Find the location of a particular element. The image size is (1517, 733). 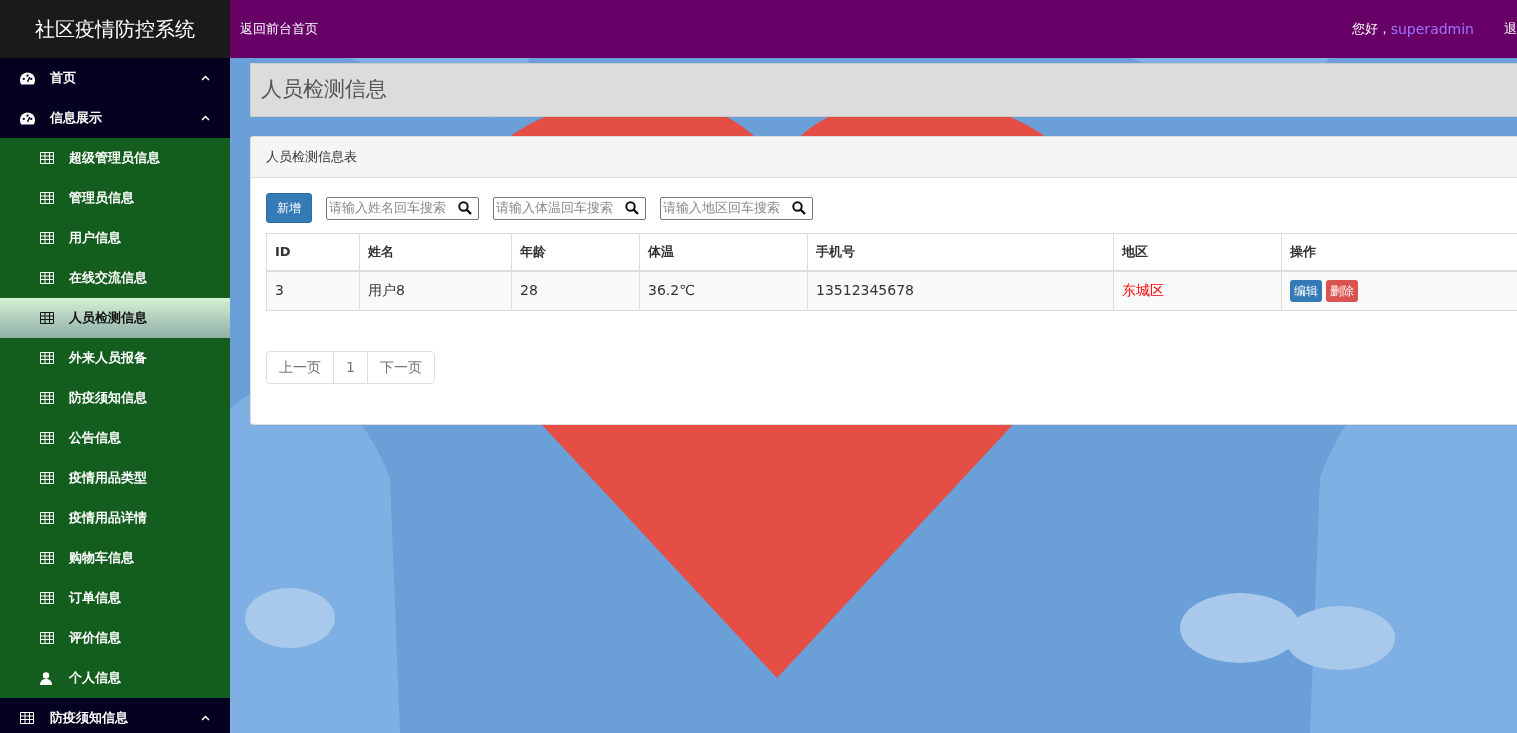

table-cell: 用户8 is located at coordinates (435, 290).